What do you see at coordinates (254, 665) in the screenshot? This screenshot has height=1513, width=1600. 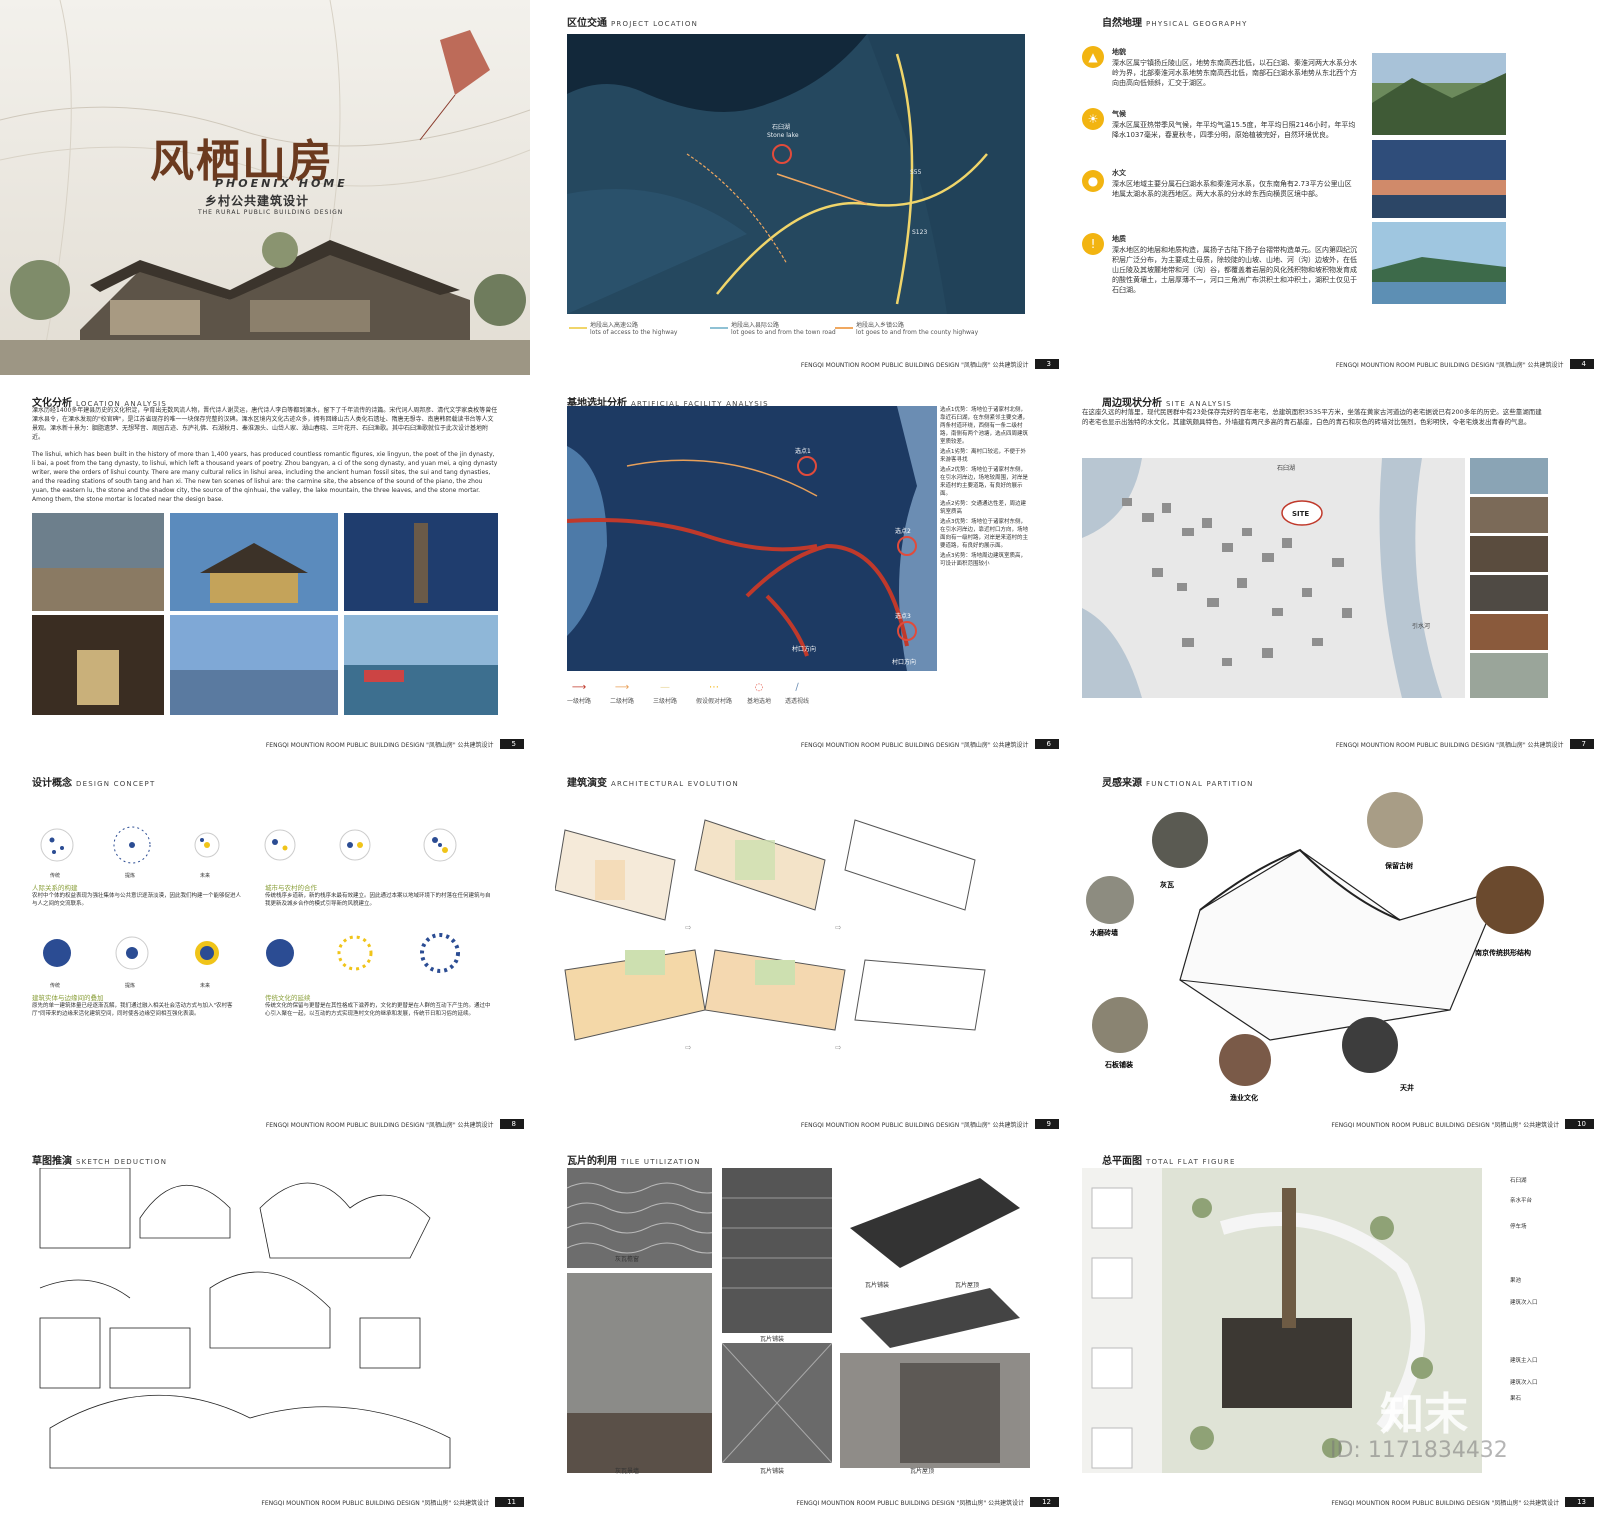 I see `photo-river-village` at bounding box center [254, 665].